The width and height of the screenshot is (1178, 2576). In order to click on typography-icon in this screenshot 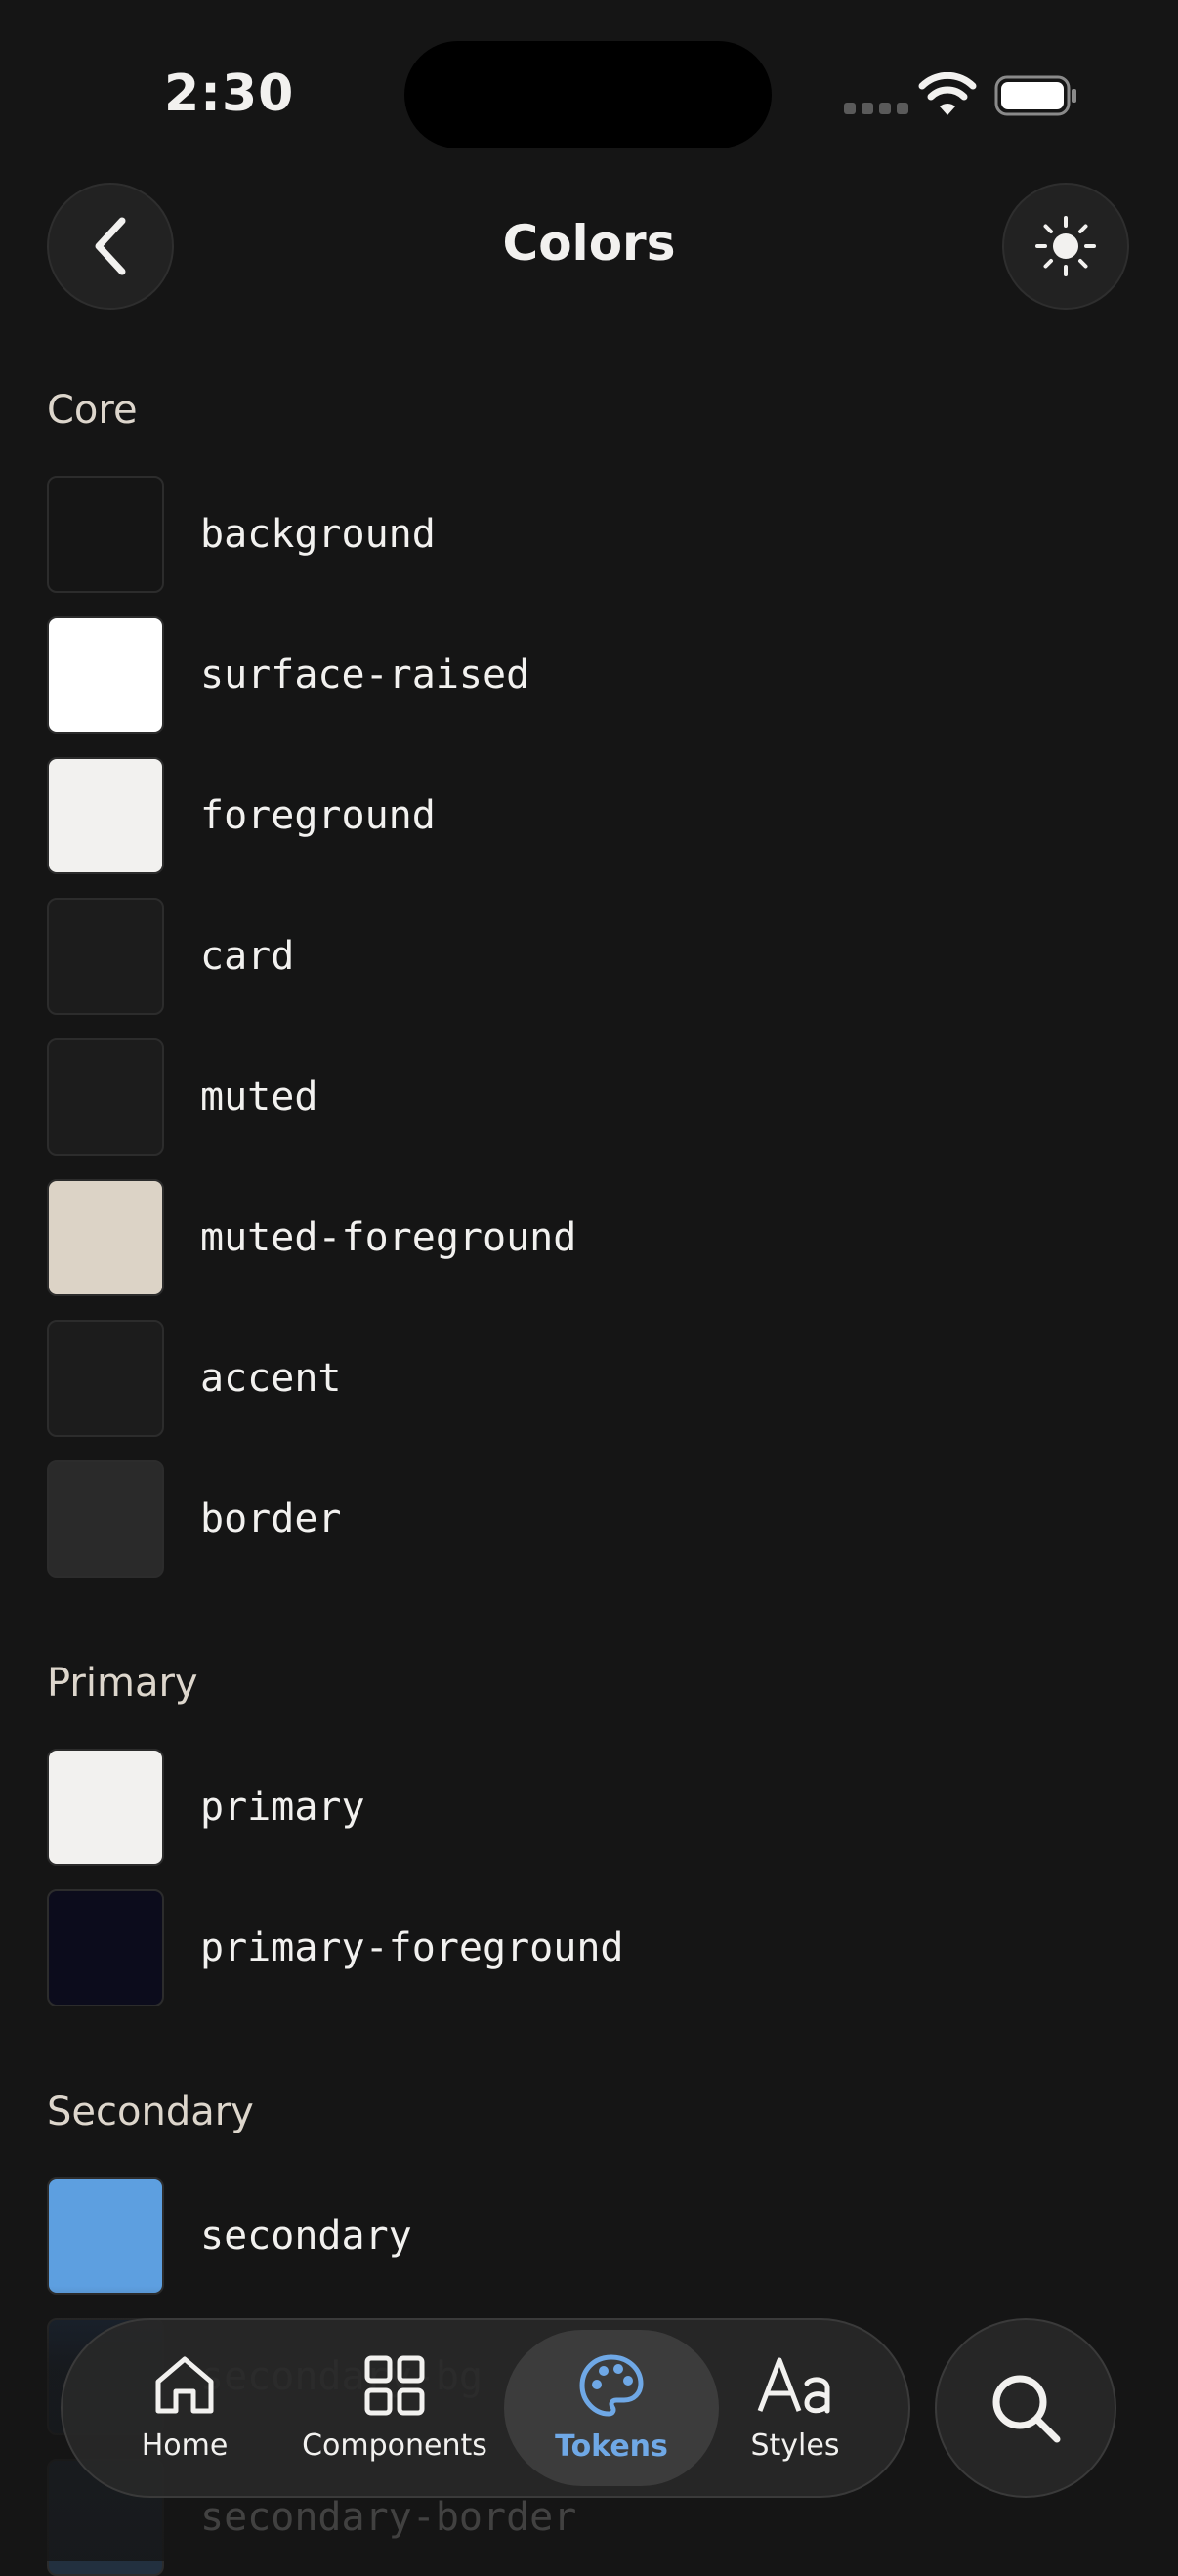, I will do `click(793, 2385)`.